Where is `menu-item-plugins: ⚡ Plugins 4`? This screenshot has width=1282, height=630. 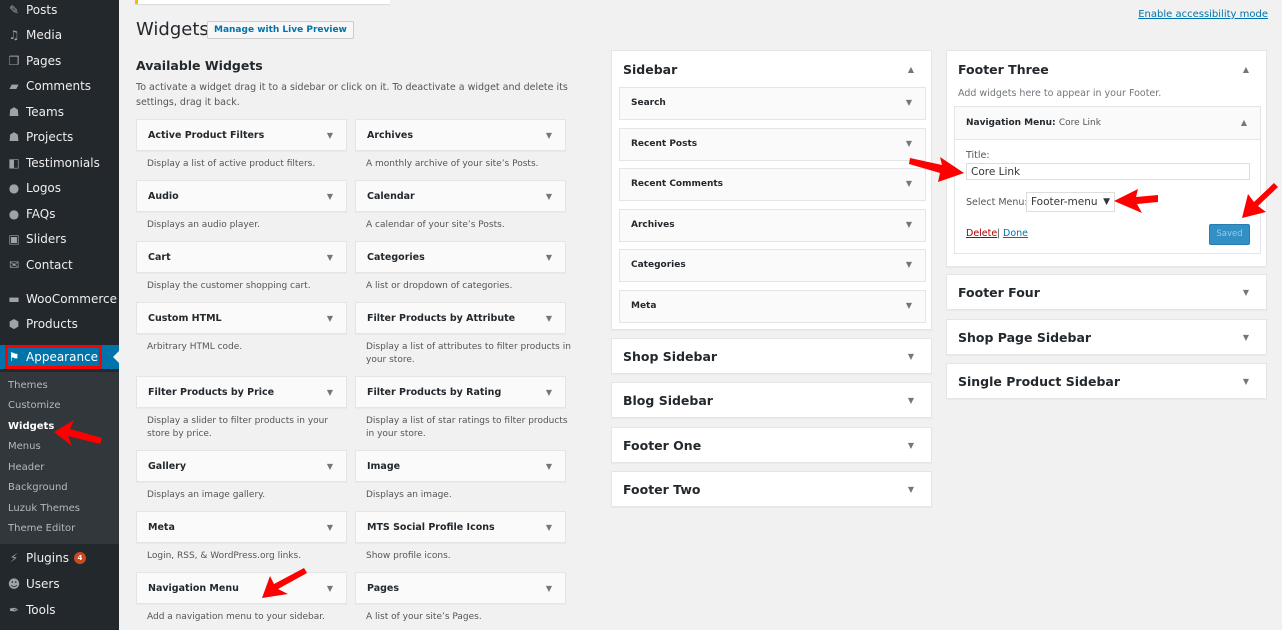 menu-item-plugins: ⚡ Plugins 4 is located at coordinates (59, 558).